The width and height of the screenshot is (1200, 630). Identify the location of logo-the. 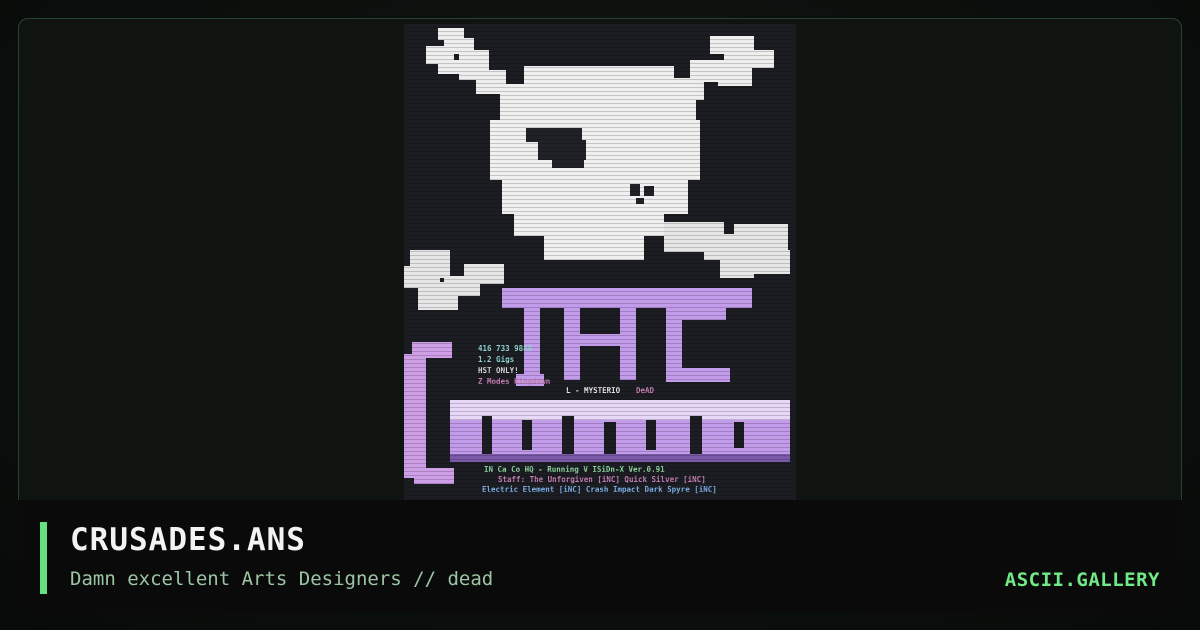
(627, 337).